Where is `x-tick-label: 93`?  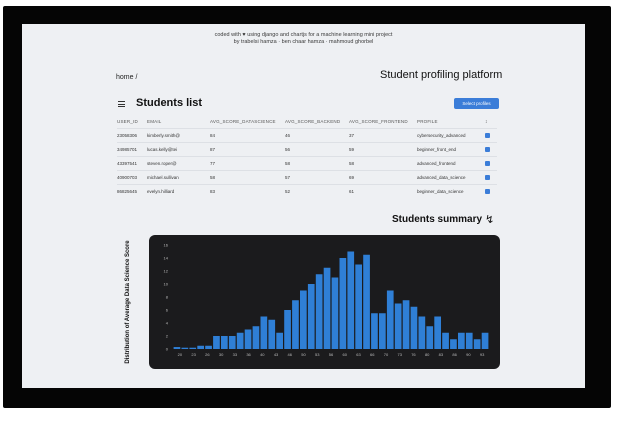 x-tick-label: 93 is located at coordinates (482, 354).